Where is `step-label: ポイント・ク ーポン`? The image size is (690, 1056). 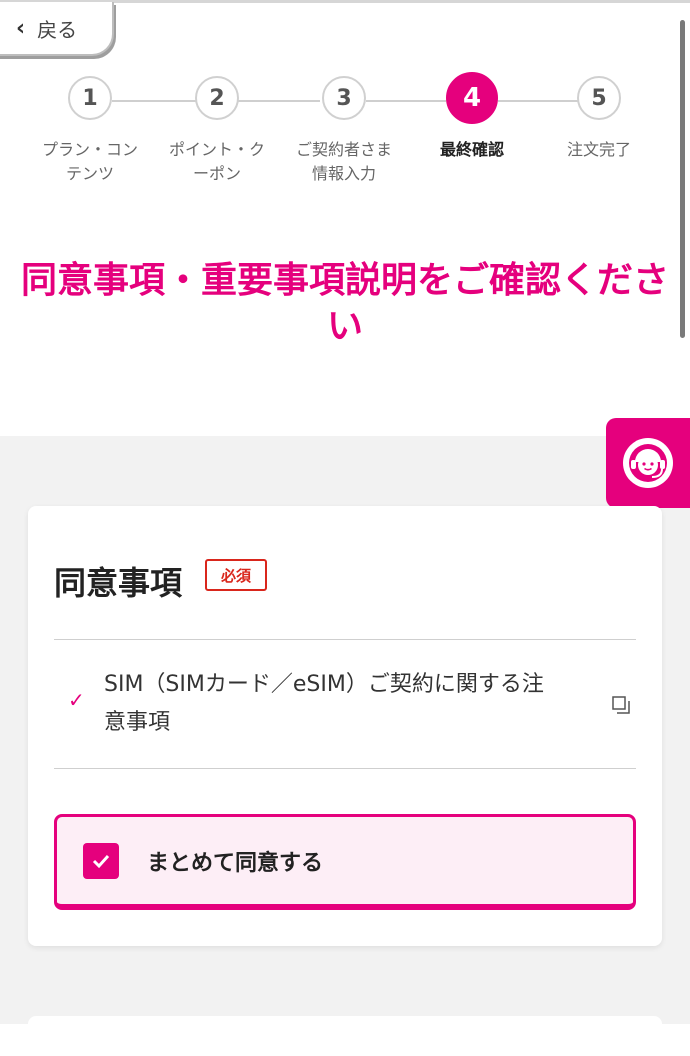
step-label: ポイント・ク ーポン is located at coordinates (216, 161).